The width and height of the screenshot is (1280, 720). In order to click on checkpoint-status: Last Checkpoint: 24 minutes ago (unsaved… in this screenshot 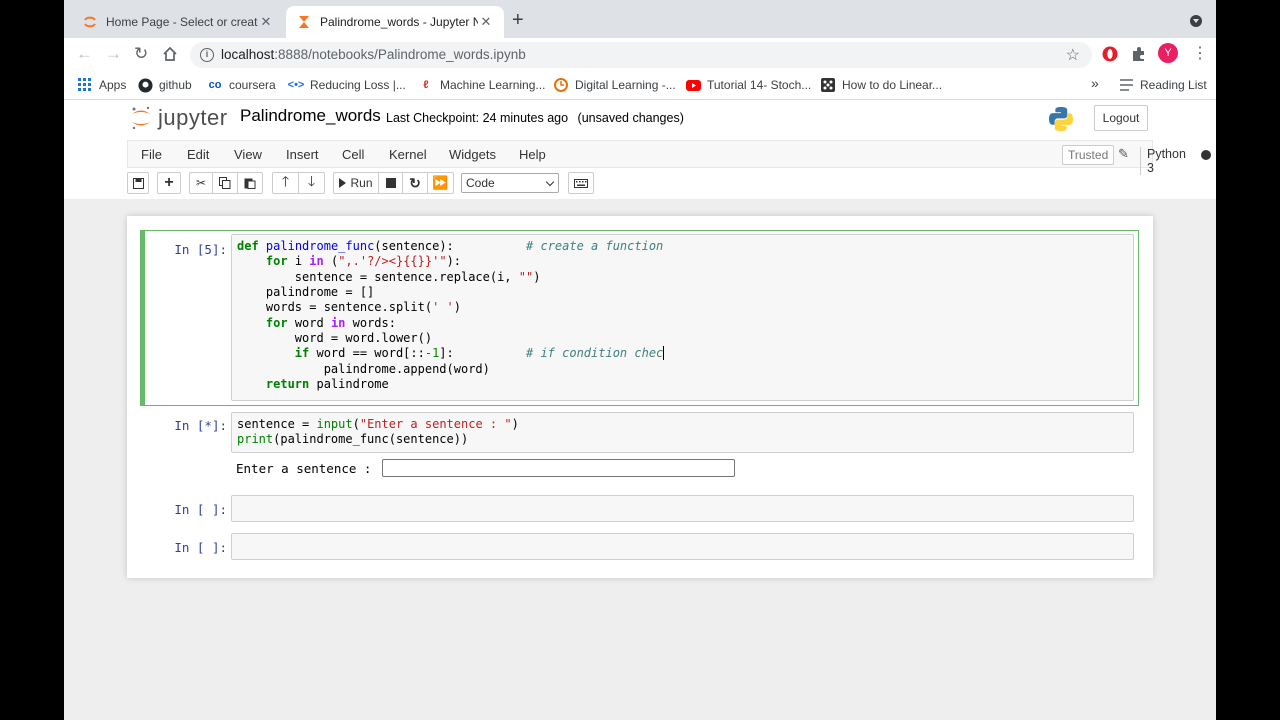, I will do `click(535, 118)`.